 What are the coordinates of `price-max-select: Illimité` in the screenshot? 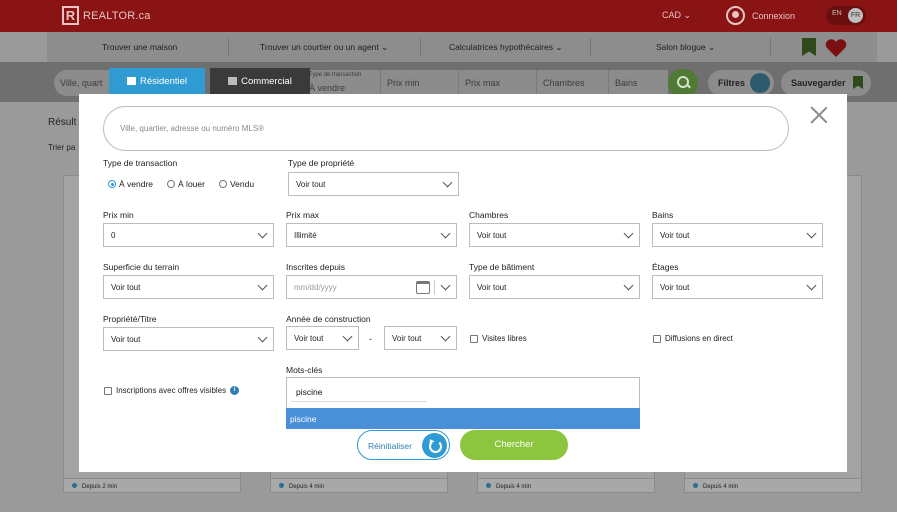 It's located at (371, 235).